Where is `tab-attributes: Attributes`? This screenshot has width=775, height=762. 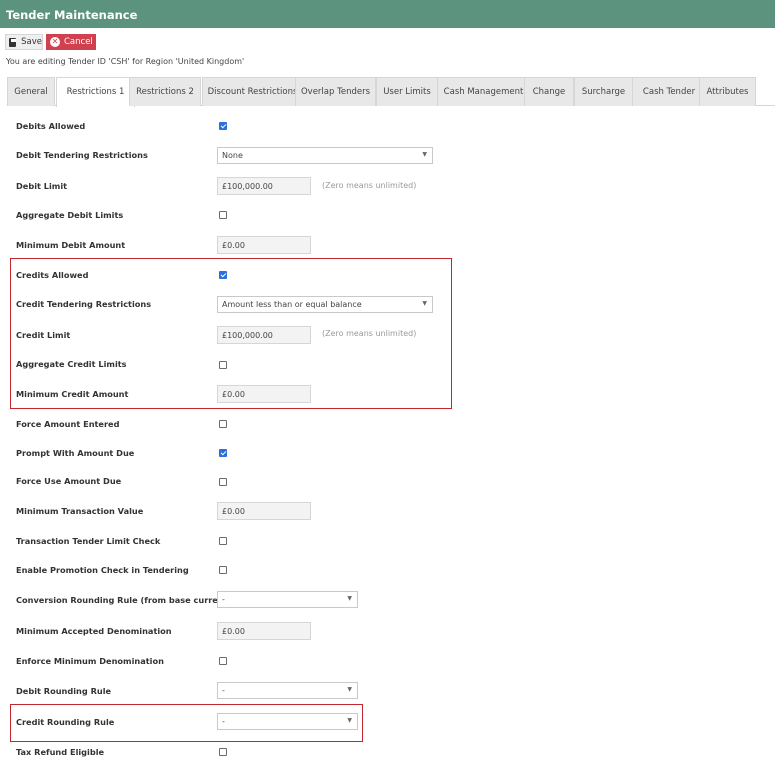 tab-attributes: Attributes is located at coordinates (727, 91).